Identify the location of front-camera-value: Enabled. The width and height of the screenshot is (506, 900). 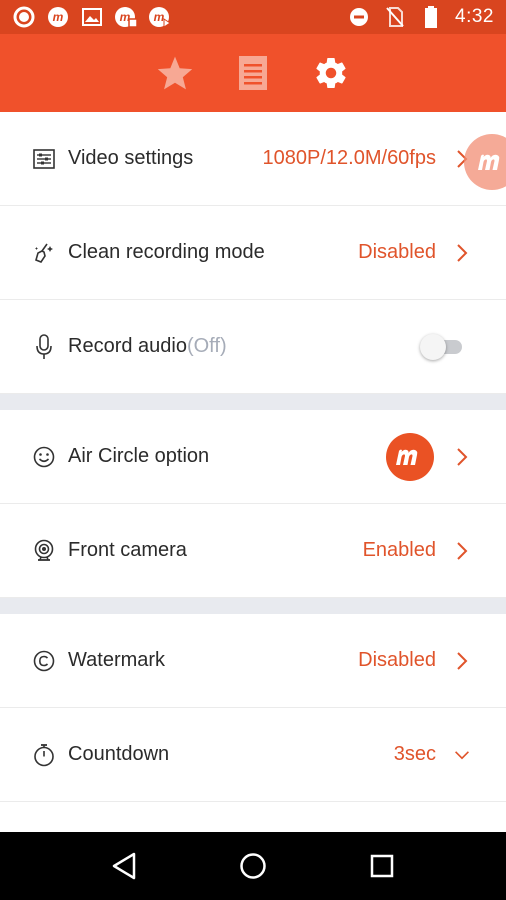
(399, 550).